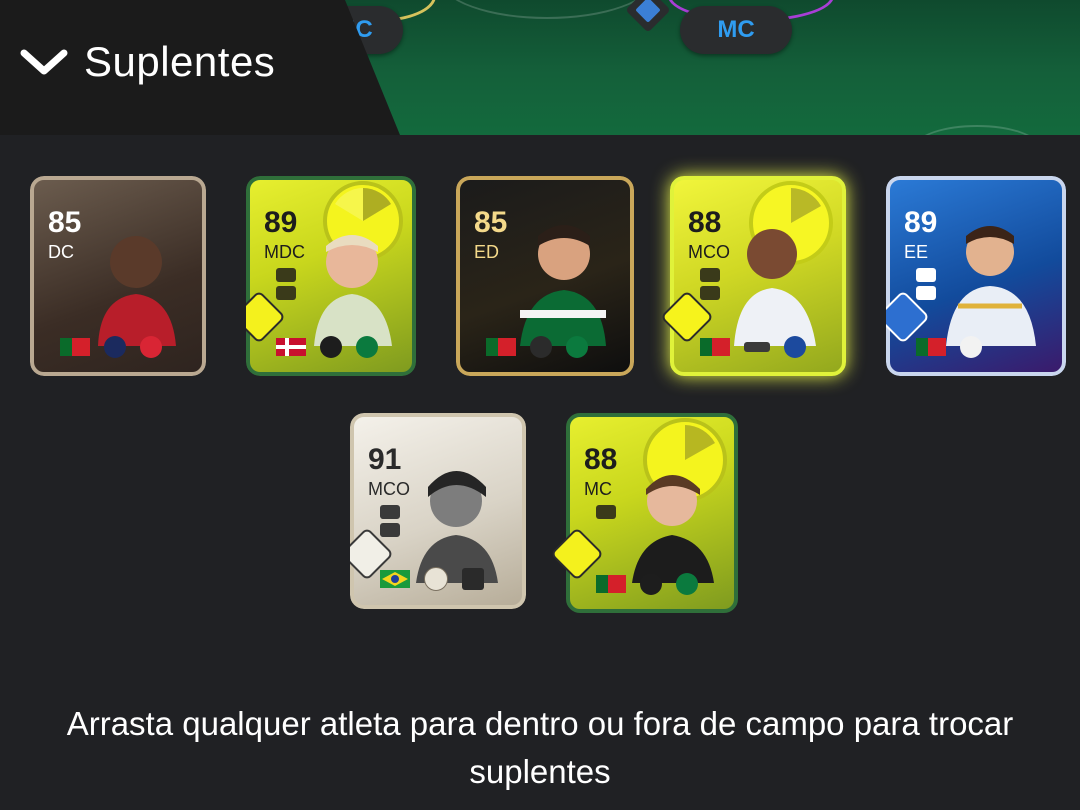  What do you see at coordinates (916, 252) in the screenshot?
I see `card-position: EE` at bounding box center [916, 252].